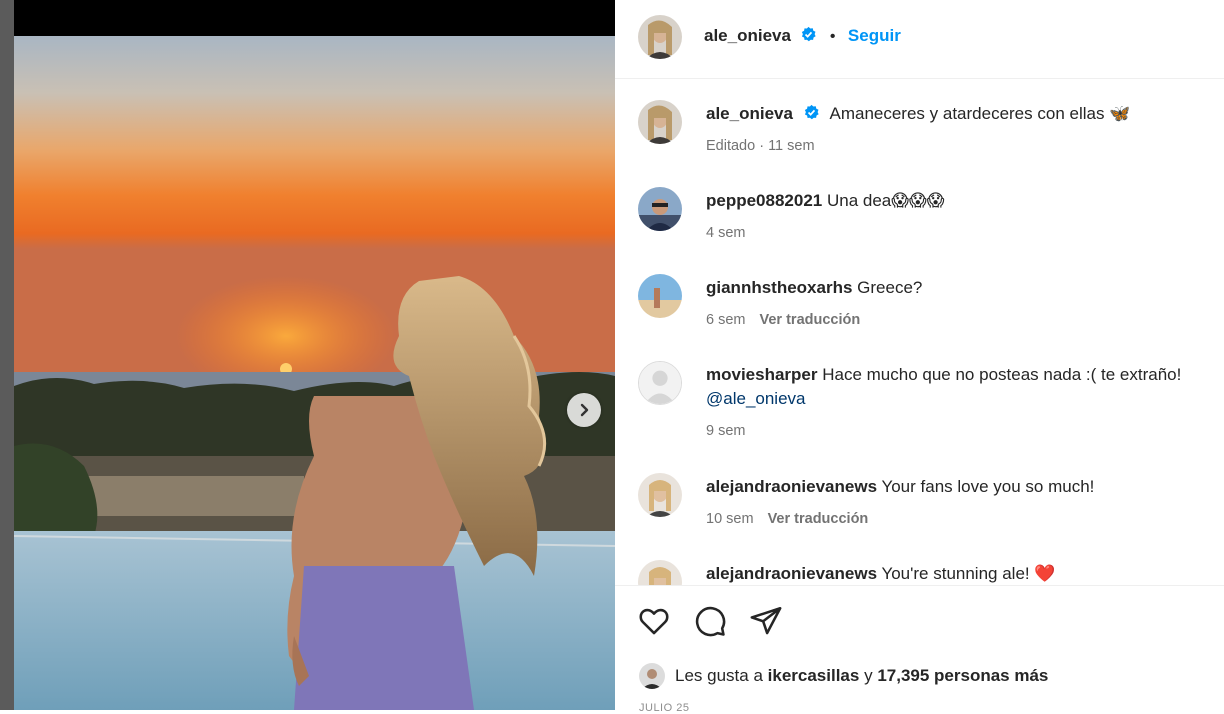 The width and height of the screenshot is (1224, 714). I want to click on action-bar, so click(710, 621).